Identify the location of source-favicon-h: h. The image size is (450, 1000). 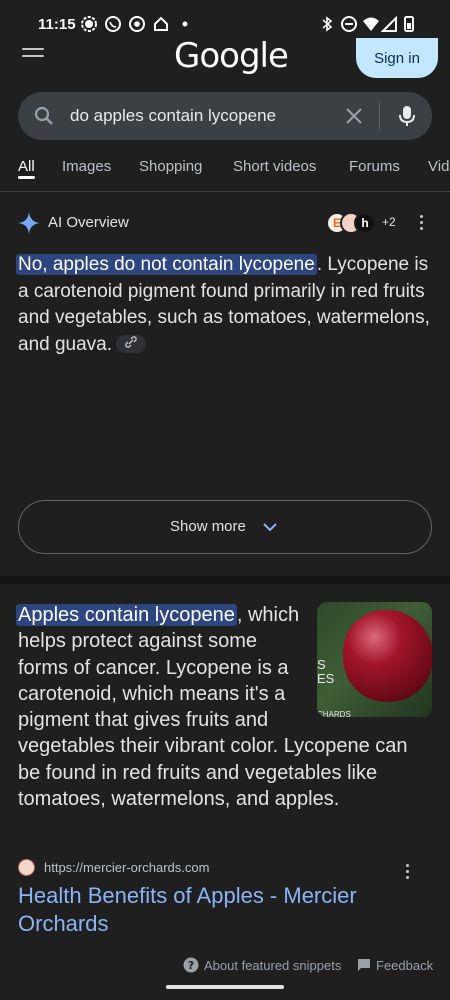
(365, 223).